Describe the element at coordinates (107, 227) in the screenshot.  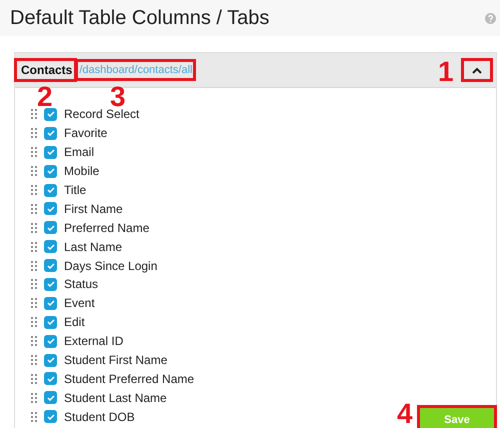
I see `column-label: Preferred Name` at that location.